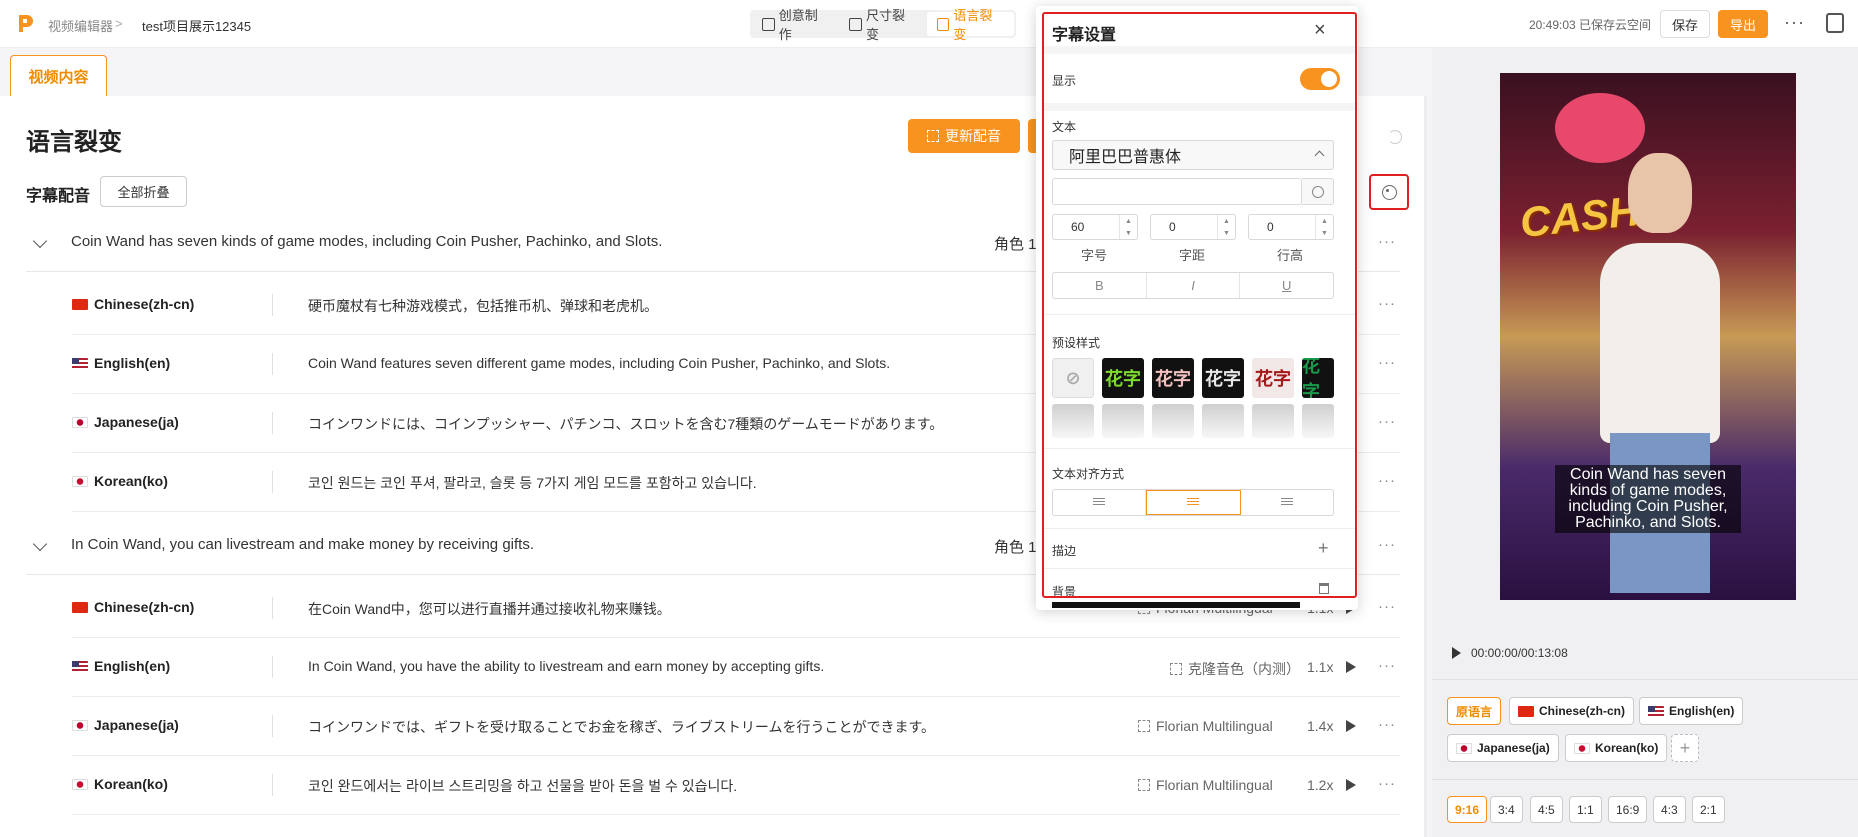 The height and width of the screenshot is (837, 1858). Describe the element at coordinates (483, 306) in the screenshot. I see `translation-text: 硬币魔杖有七种游戏模式，包括推币机、弹球和老虎机。` at that location.